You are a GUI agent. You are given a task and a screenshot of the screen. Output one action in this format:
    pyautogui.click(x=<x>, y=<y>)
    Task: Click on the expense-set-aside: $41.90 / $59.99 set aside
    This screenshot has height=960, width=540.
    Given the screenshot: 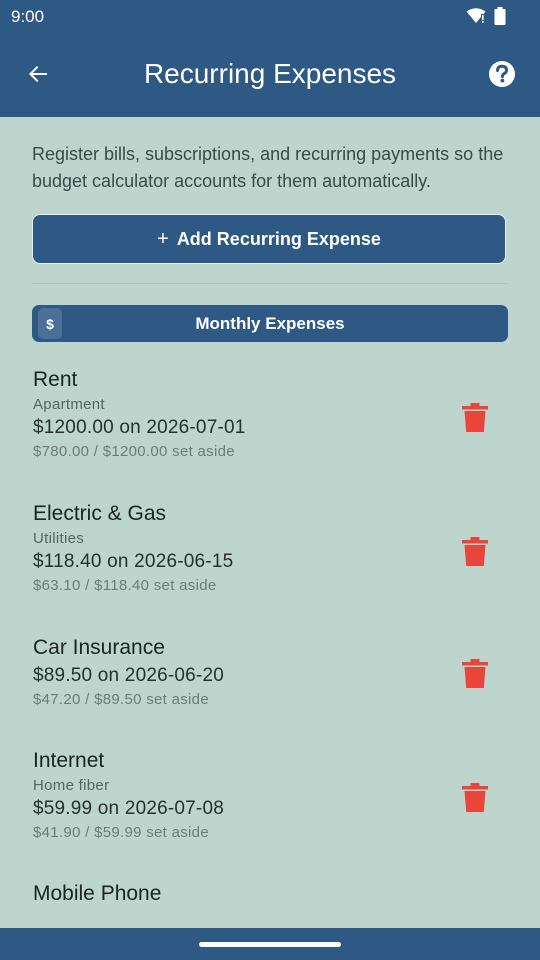 What is the action you would take?
    pyautogui.click(x=121, y=832)
    